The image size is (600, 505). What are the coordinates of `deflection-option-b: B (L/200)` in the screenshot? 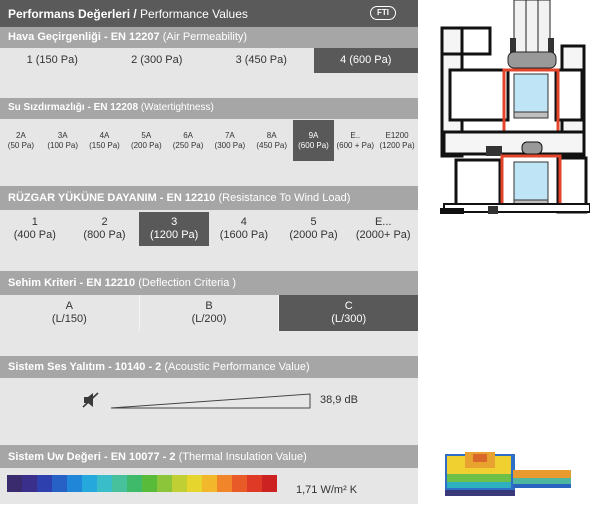 It's located at (210, 313).